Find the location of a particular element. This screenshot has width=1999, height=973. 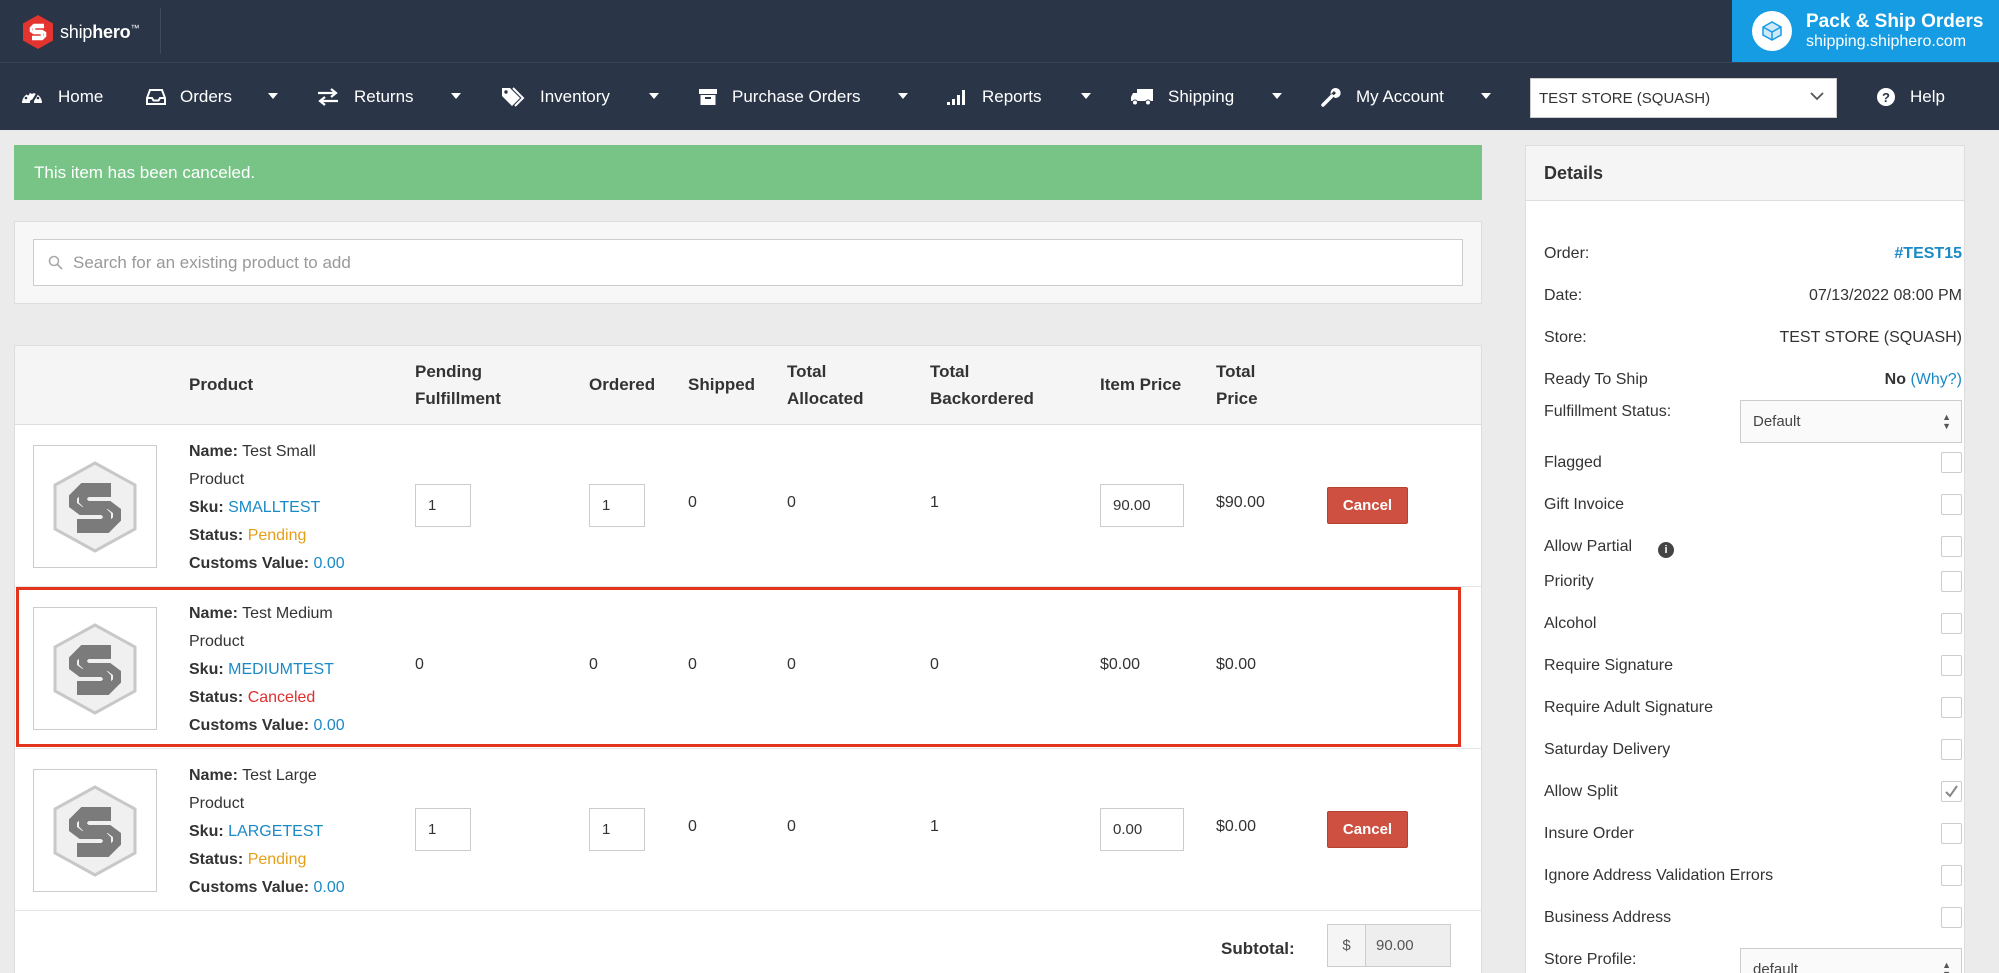

header-item-price: Item Price is located at coordinates (1141, 384).